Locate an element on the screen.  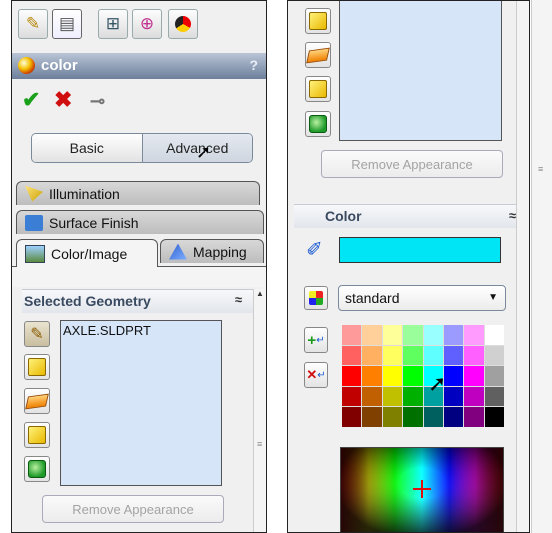
add-swatch-icon: + ↵ is located at coordinates (316, 340).